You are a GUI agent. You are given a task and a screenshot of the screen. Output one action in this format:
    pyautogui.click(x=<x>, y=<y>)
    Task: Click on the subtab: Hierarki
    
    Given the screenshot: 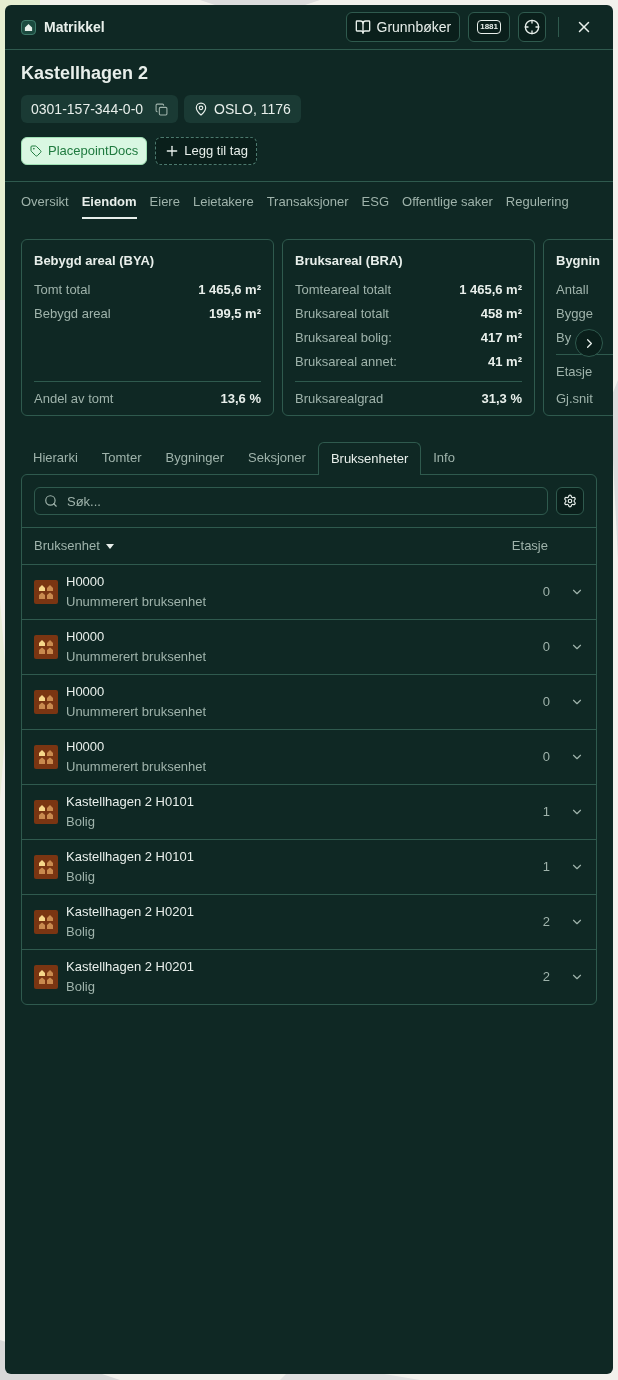 What is the action you would take?
    pyautogui.click(x=55, y=458)
    